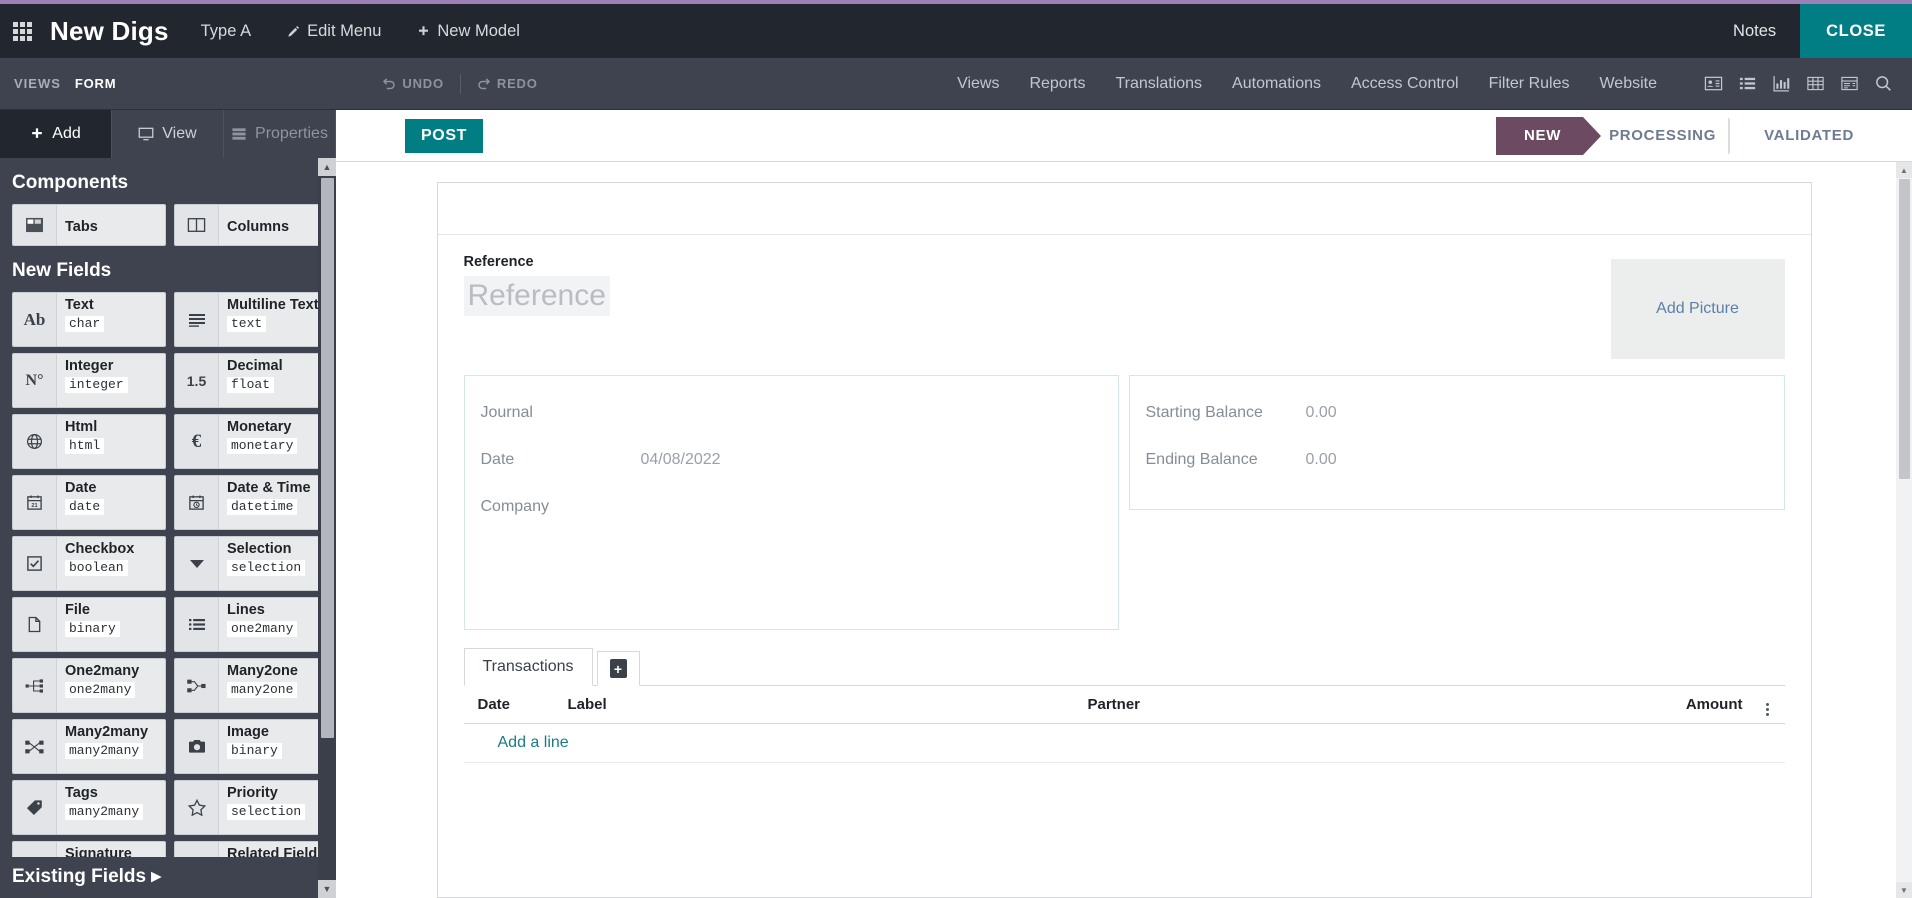 The height and width of the screenshot is (898, 1912). What do you see at coordinates (255, 366) in the screenshot?
I see `field-label-decimal: Decimal` at bounding box center [255, 366].